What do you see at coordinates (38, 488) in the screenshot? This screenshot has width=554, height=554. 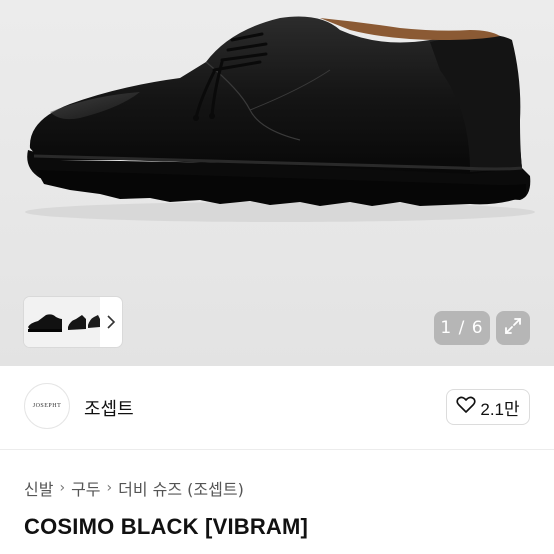 I see `breadcrumb-item: 신발` at bounding box center [38, 488].